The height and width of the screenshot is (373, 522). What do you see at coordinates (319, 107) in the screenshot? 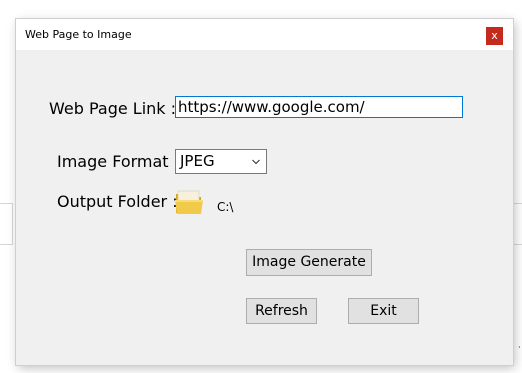
I see `web-page-link-input` at bounding box center [319, 107].